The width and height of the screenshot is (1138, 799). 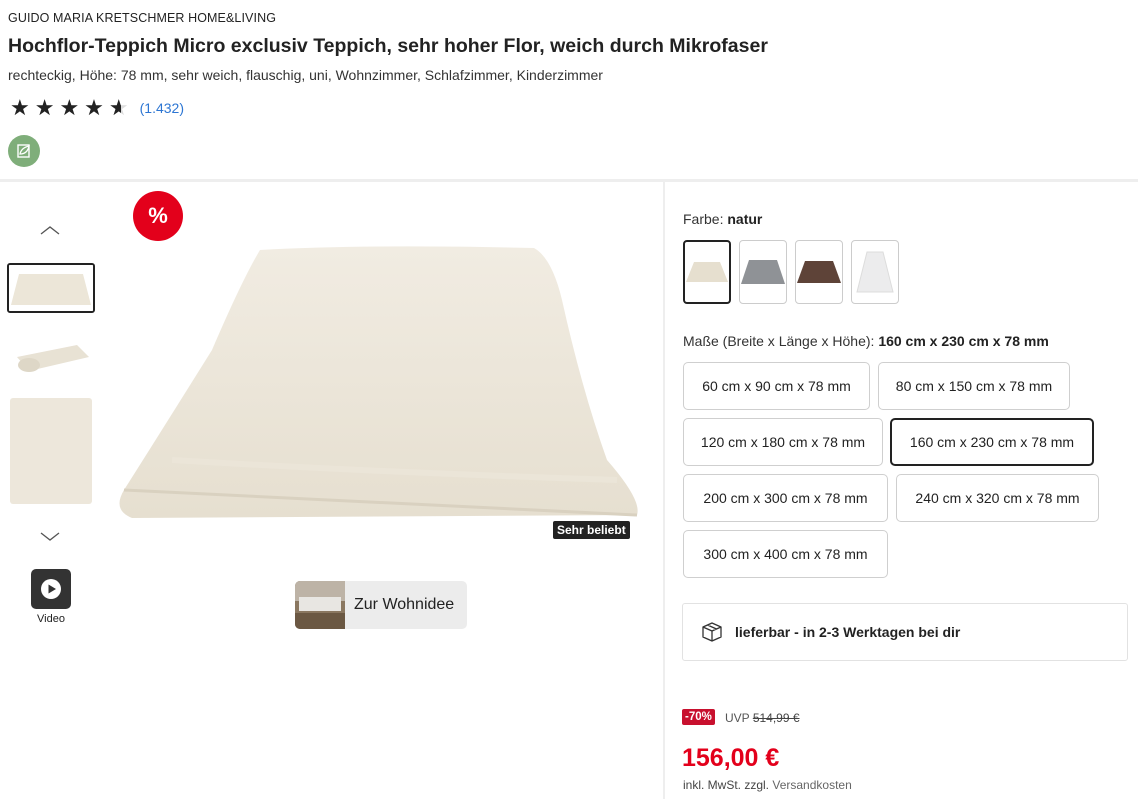 I want to click on play-icon, so click(x=51, y=589).